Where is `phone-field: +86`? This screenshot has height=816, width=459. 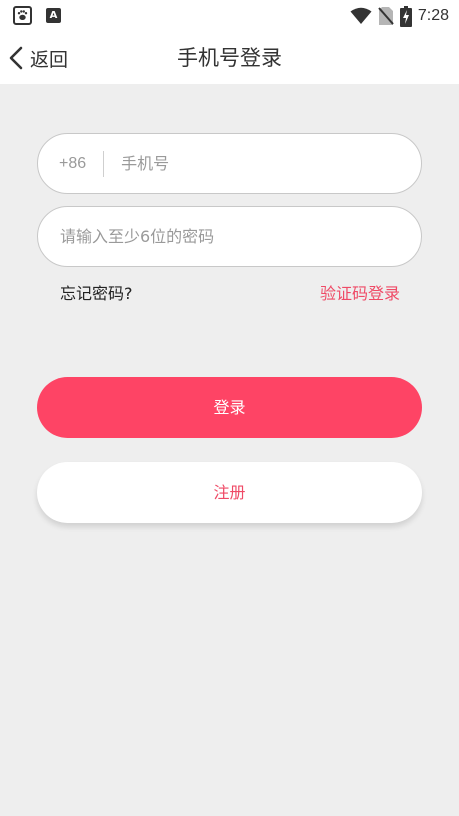
phone-field: +86 is located at coordinates (229, 163).